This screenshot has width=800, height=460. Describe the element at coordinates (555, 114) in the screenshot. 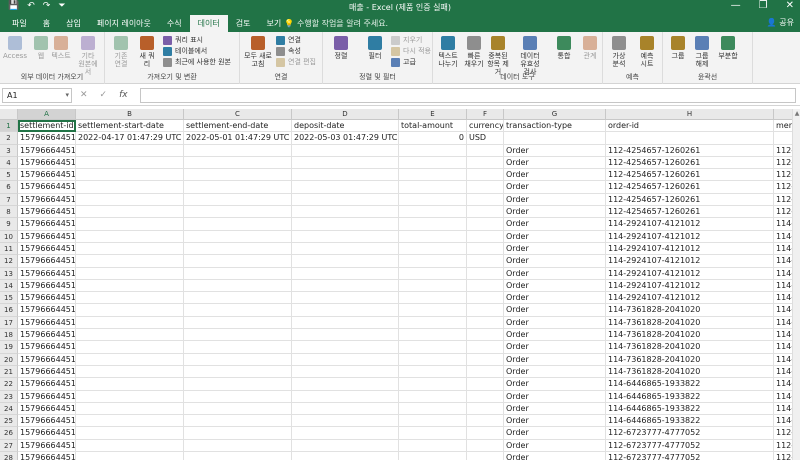

I see `column-header-G: G` at that location.